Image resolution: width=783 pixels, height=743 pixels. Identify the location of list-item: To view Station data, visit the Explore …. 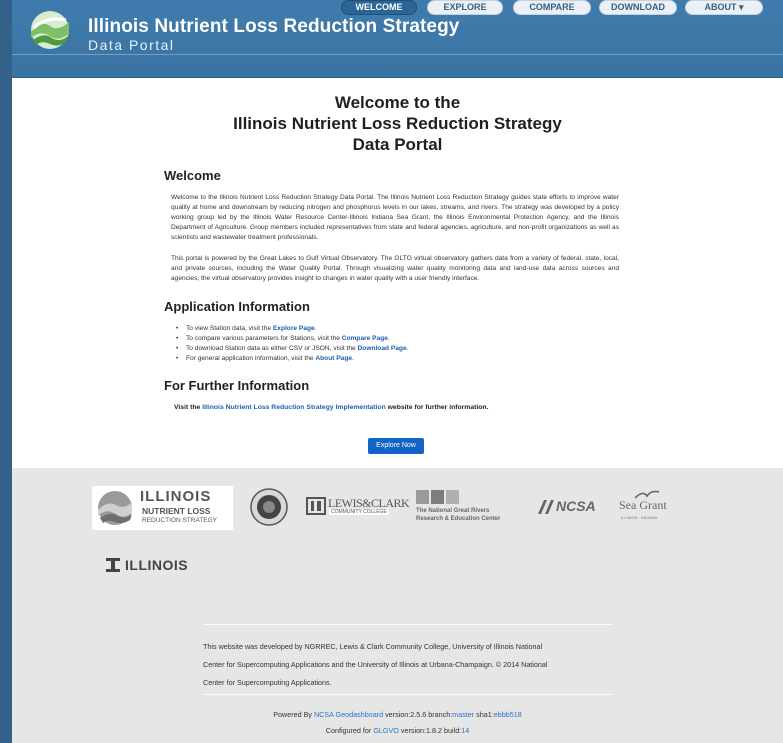
(292, 329).